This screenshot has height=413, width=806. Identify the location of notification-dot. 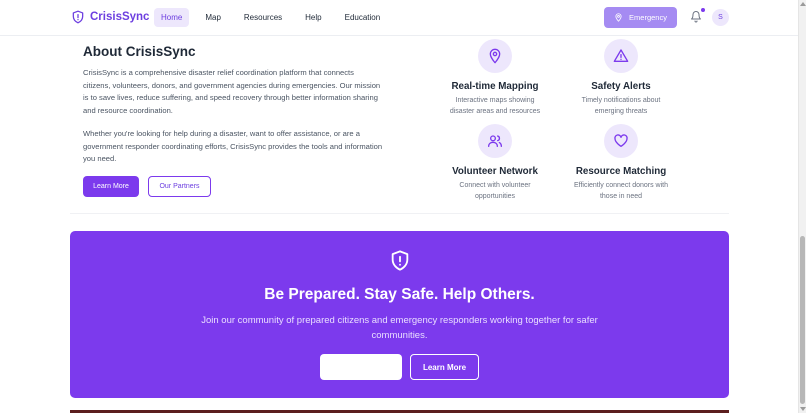
(703, 10).